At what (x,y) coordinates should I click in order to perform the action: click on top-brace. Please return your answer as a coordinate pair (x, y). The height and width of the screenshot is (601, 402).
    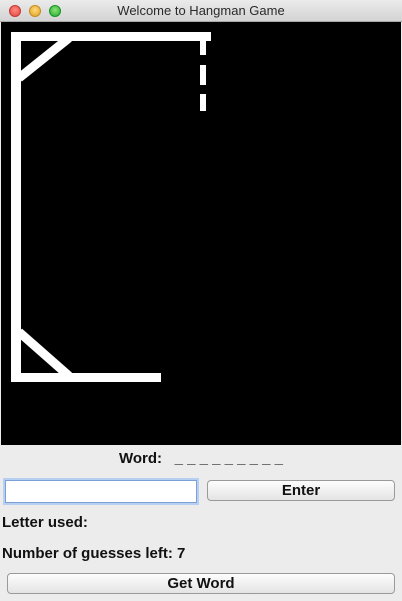
    Looking at the image, I should click on (44, 58).